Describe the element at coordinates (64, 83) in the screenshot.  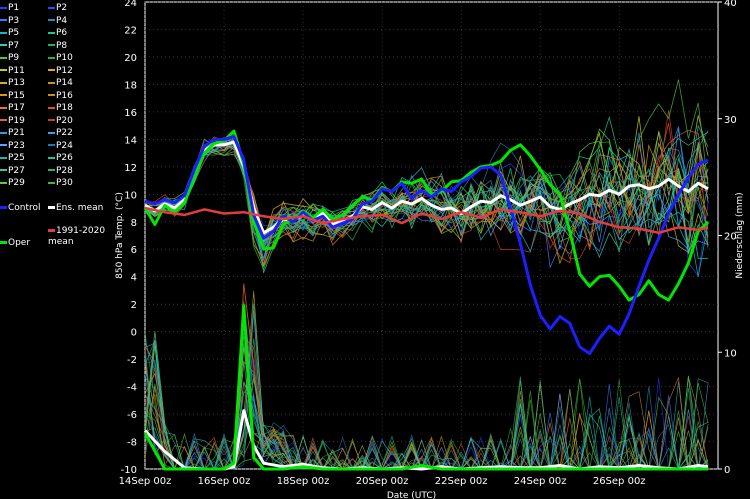
I see `legend-label: P14` at that location.